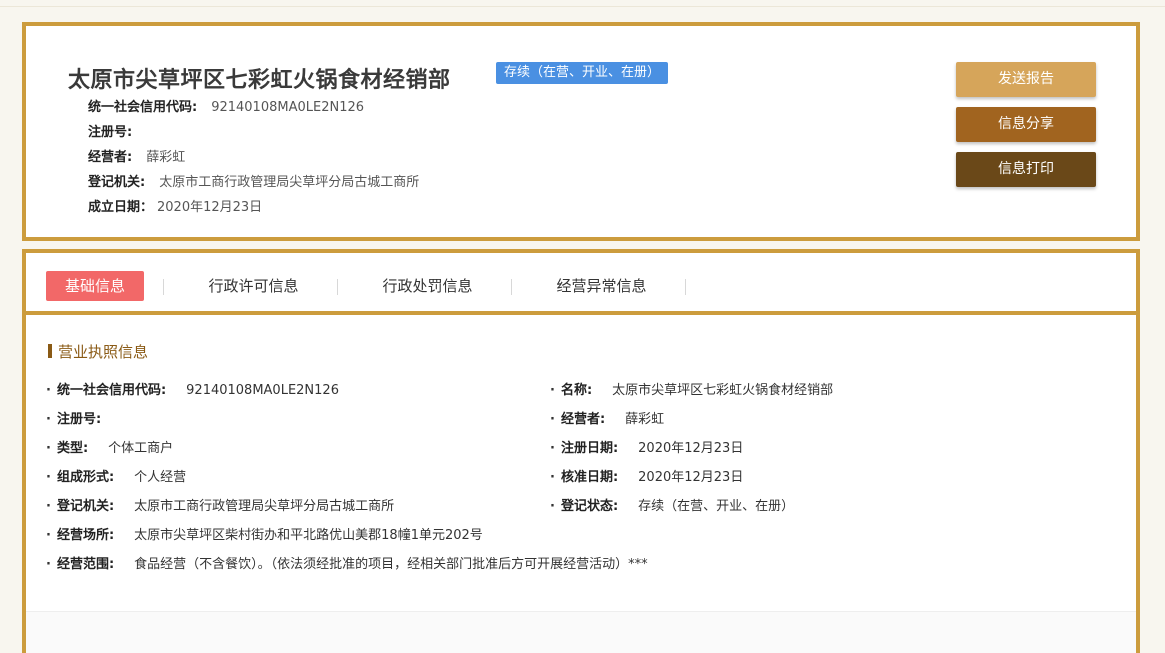  What do you see at coordinates (589, 477) in the screenshot?
I see `field-label: 核准日期:` at bounding box center [589, 477].